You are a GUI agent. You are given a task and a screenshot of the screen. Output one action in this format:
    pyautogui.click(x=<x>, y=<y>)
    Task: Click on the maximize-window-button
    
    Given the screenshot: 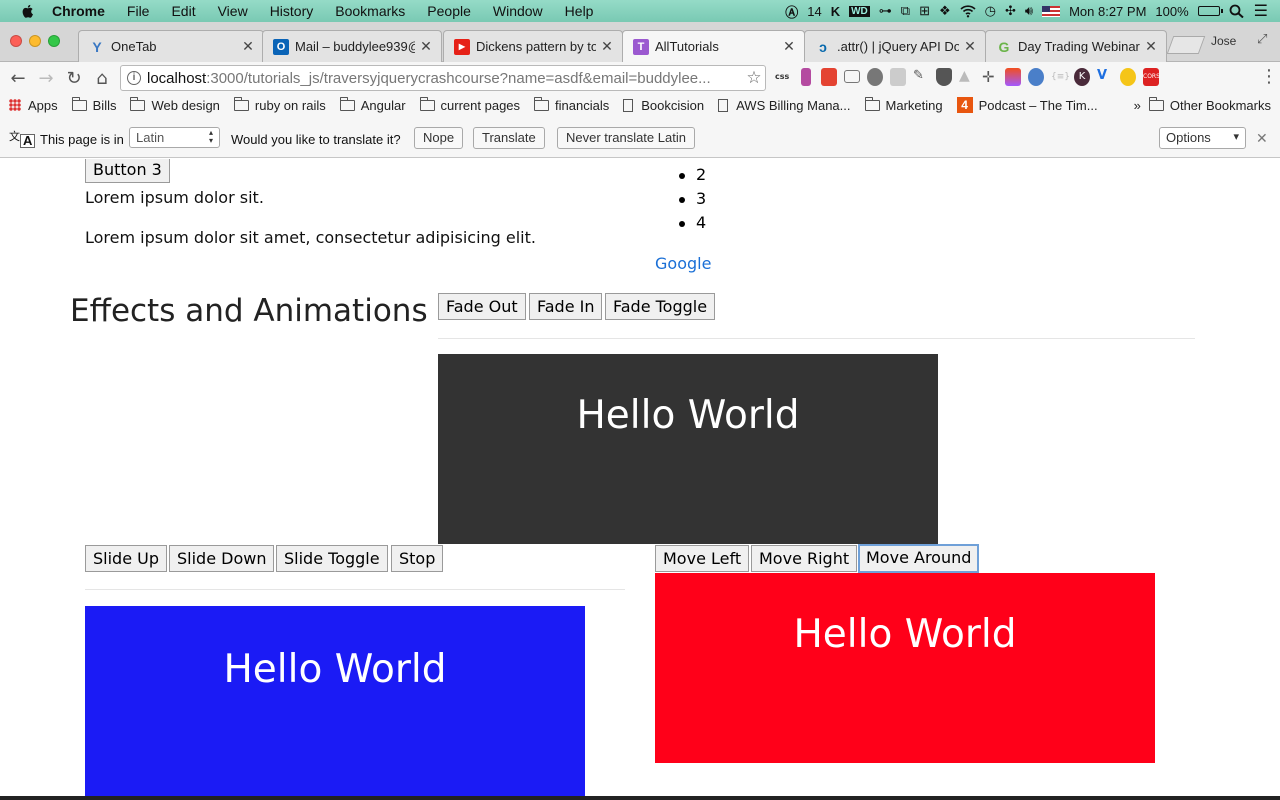 What is the action you would take?
    pyautogui.click(x=54, y=41)
    